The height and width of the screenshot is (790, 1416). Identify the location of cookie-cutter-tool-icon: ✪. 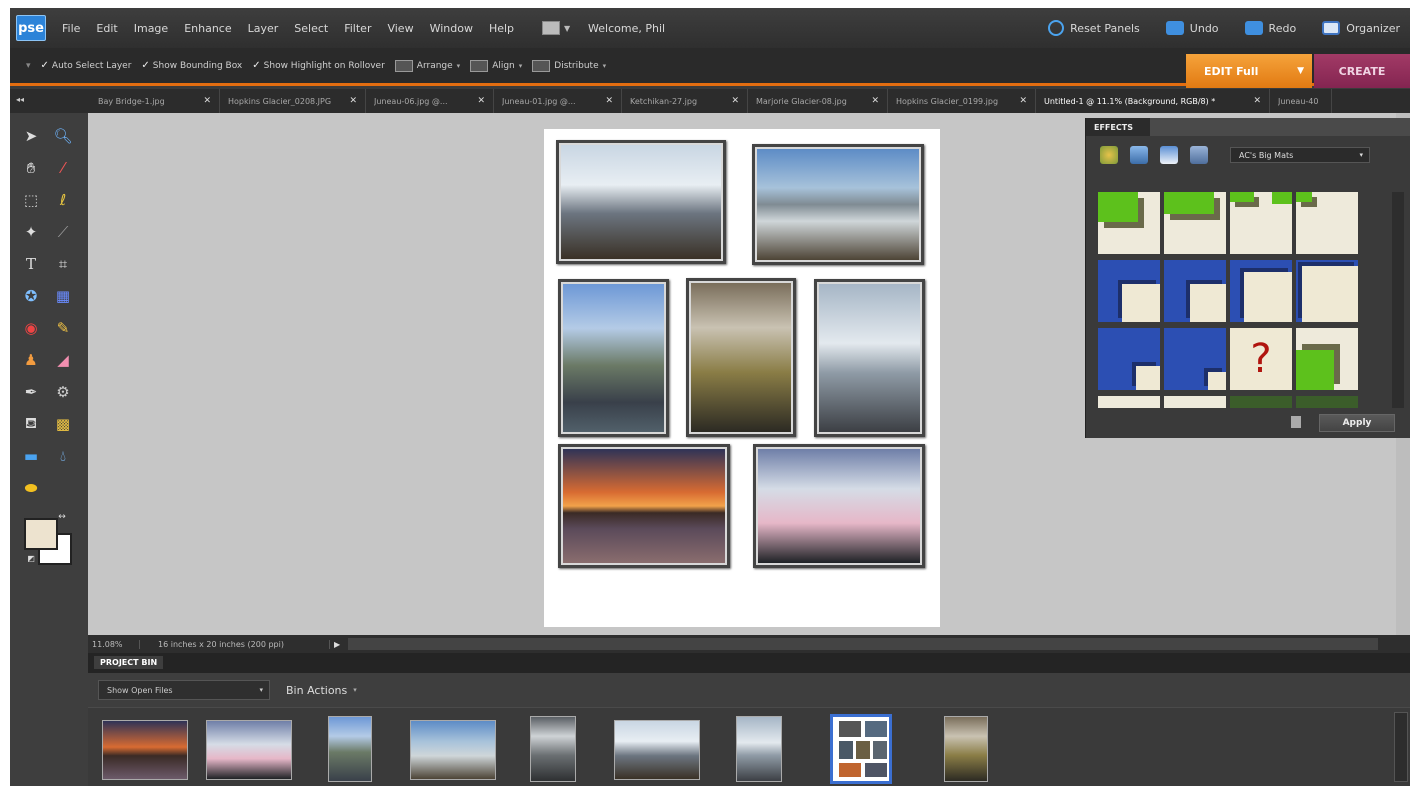
(31, 296).